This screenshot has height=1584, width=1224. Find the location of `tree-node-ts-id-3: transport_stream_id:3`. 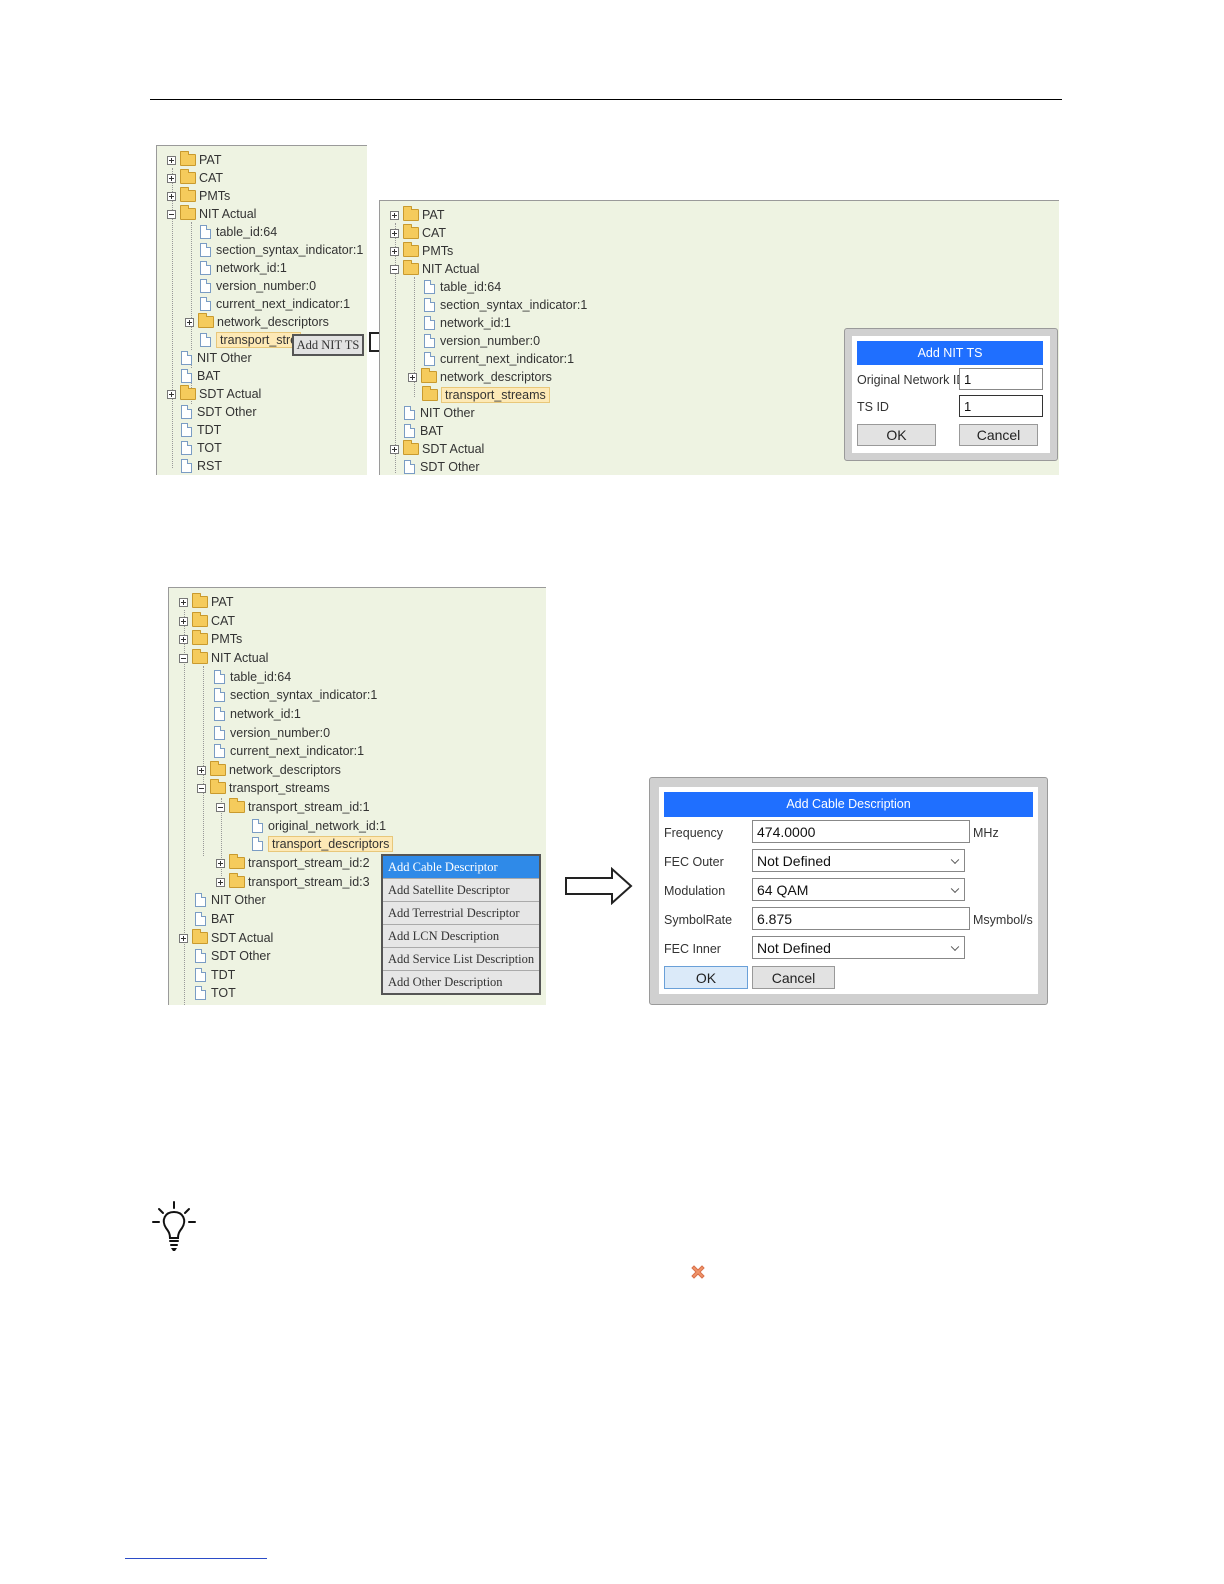

tree-node-ts-id-3: transport_stream_id:3 is located at coordinates (293, 882).